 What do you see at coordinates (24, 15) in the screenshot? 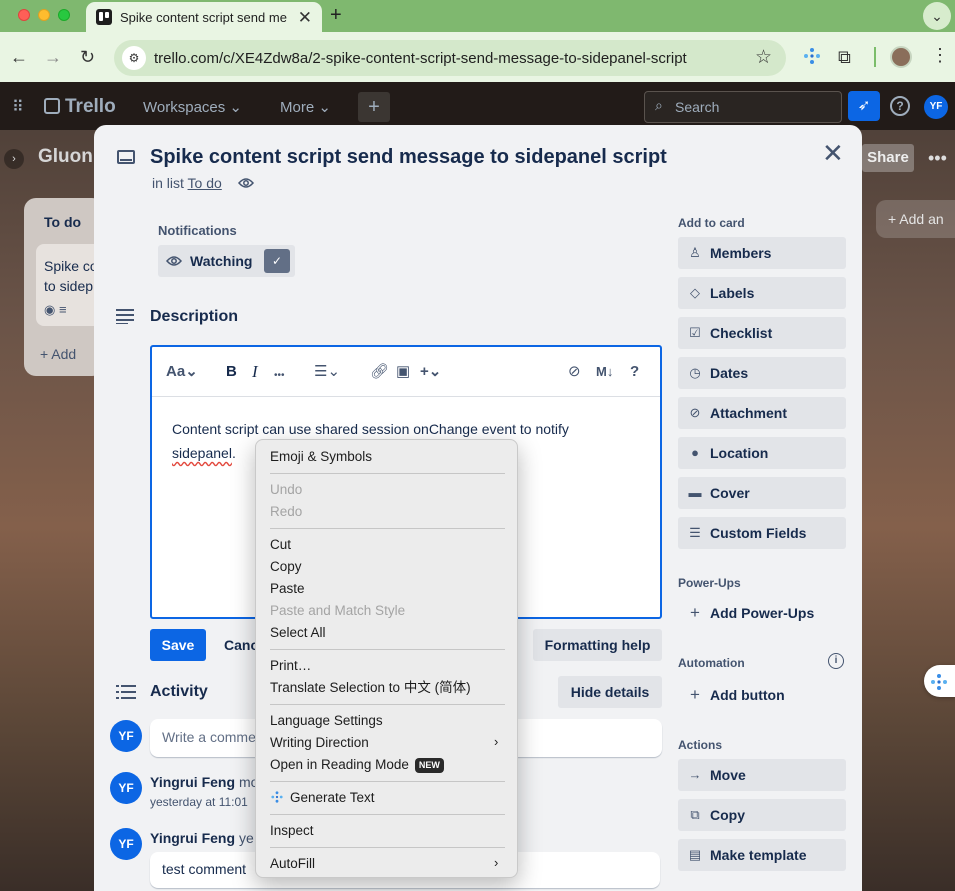
I see `window-close-button` at bounding box center [24, 15].